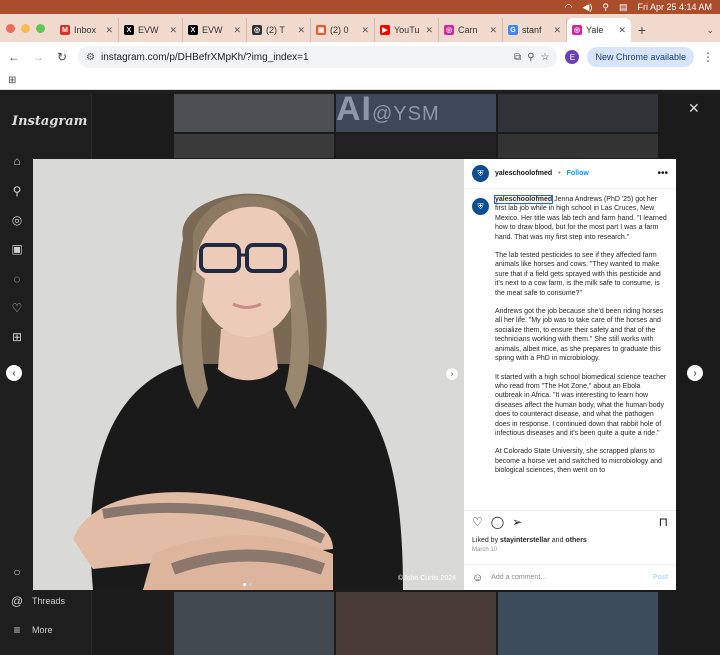 The image size is (720, 655). I want to click on post-date: March 10, so click(484, 550).